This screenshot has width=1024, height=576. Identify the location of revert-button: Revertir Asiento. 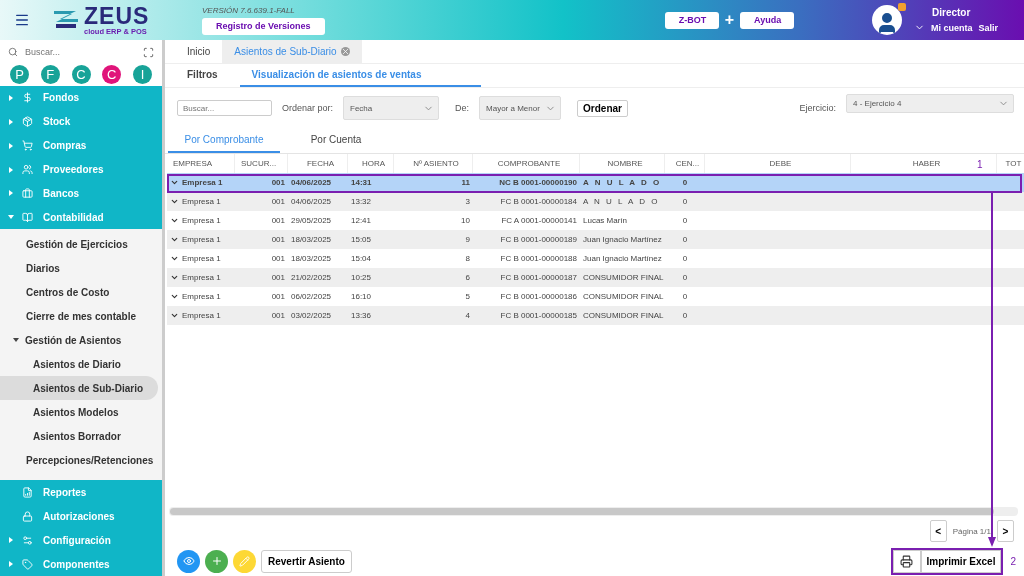
(306, 561).